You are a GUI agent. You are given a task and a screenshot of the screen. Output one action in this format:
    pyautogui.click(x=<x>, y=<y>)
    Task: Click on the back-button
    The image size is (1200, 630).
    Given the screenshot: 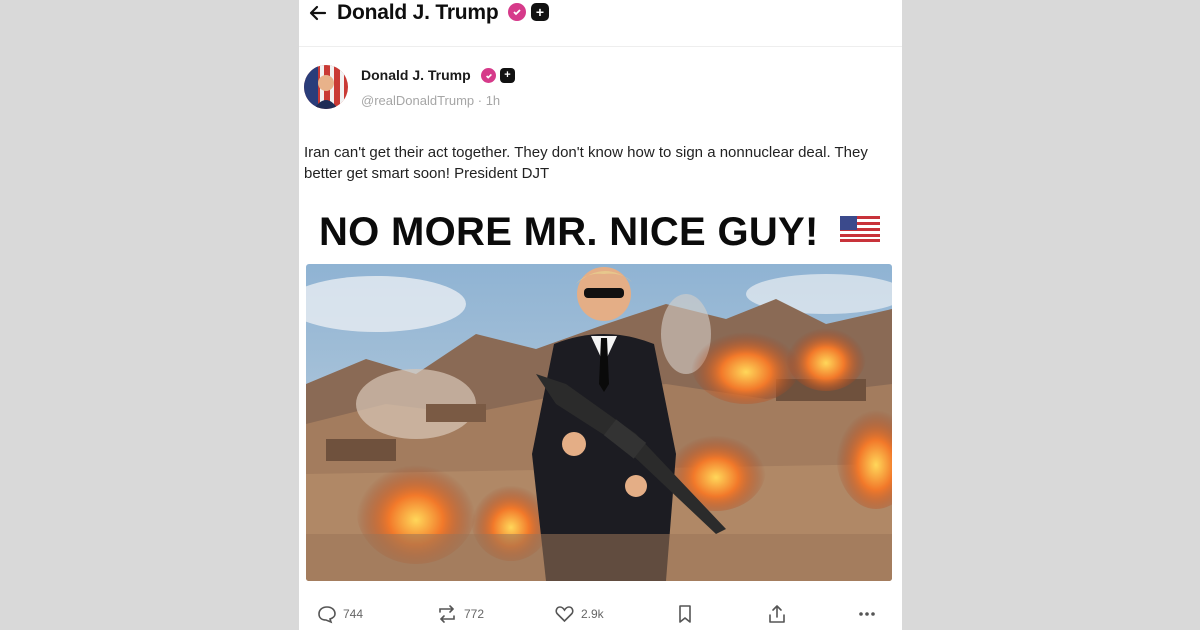 What is the action you would take?
    pyautogui.click(x=318, y=13)
    